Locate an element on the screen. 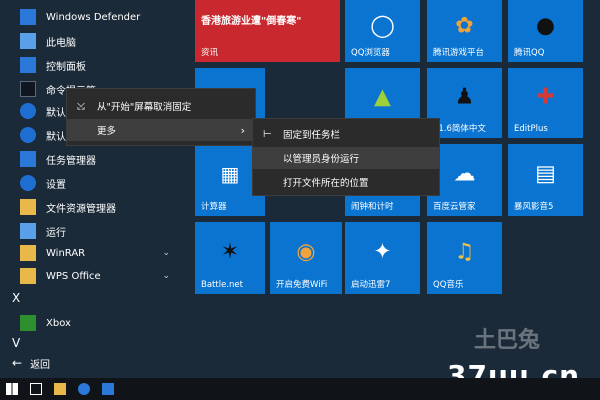 The image size is (600, 400). qq-browser-icon is located at coordinates (84, 389).